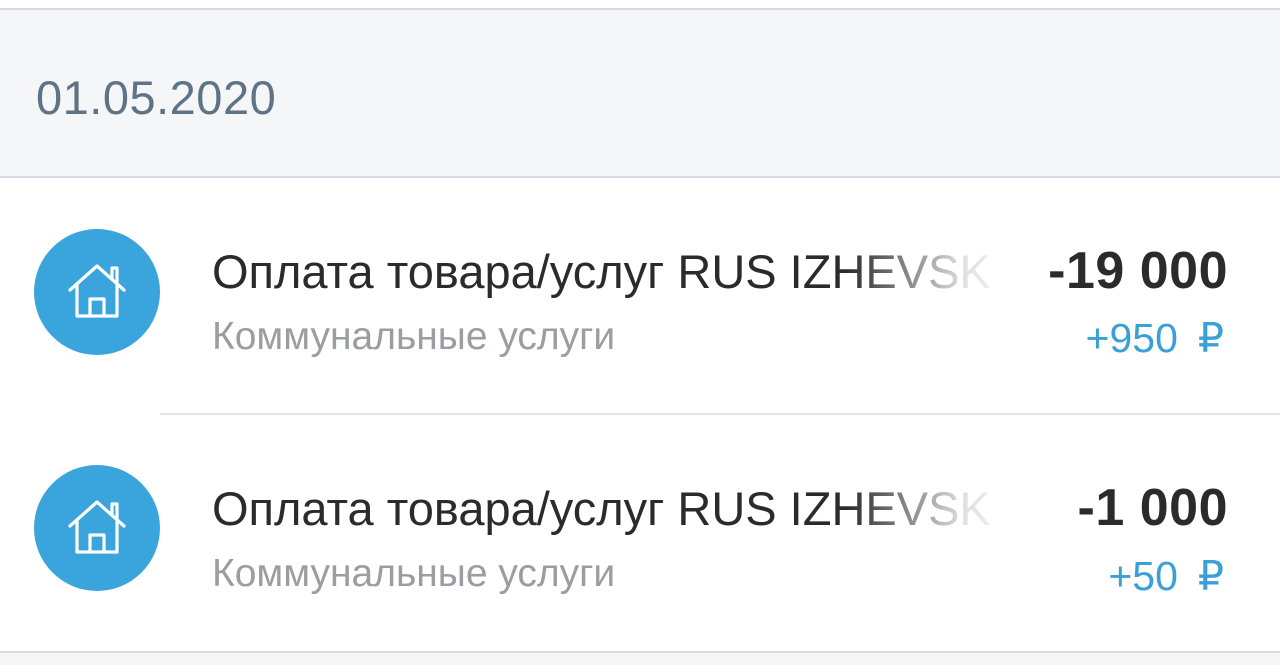 This screenshot has width=1280, height=665. I want to click on transaction-amount: -1 000, so click(1152, 508).